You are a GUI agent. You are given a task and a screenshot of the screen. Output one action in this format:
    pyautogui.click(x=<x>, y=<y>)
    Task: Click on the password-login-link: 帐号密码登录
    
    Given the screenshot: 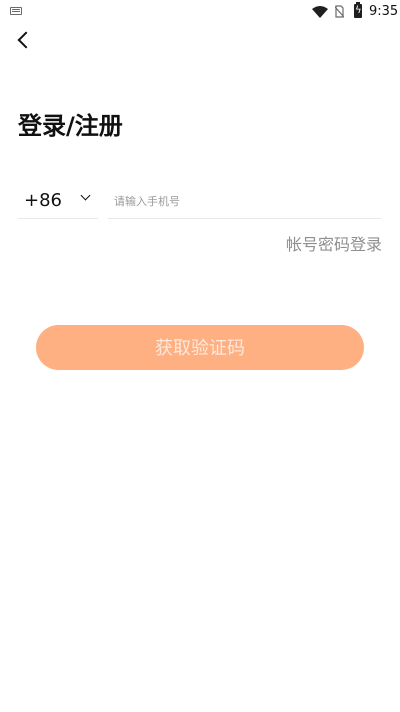 What is the action you would take?
    pyautogui.click(x=334, y=245)
    